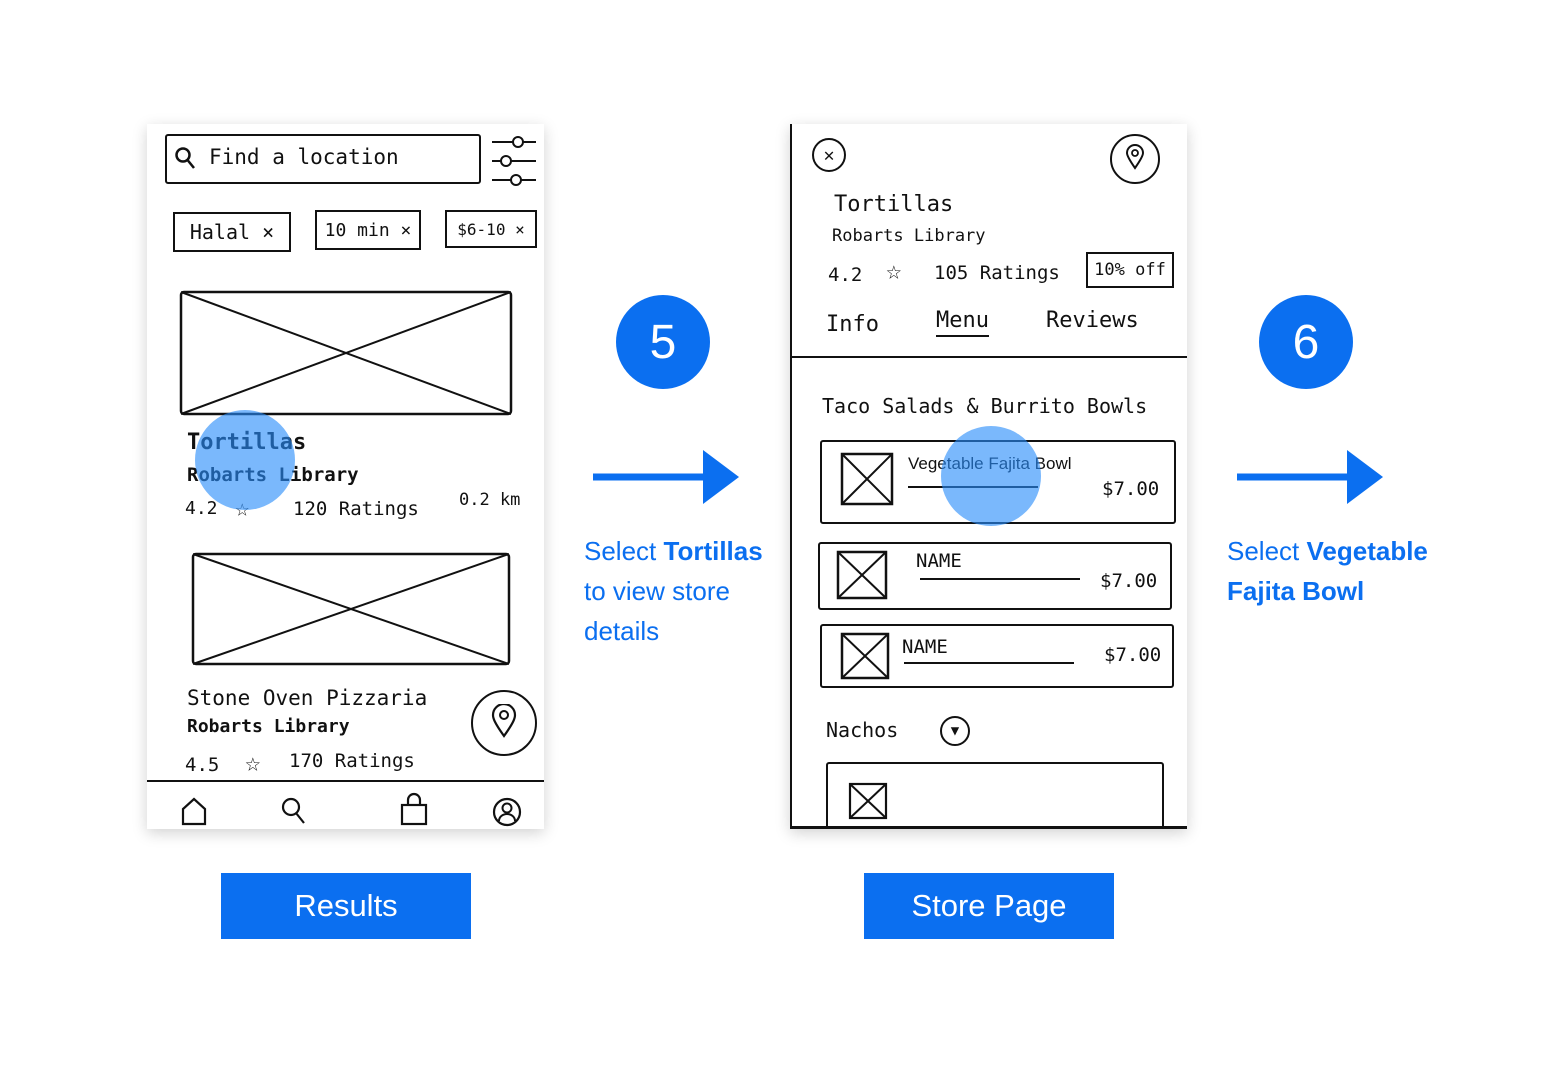  I want to click on menu-item, so click(995, 795).